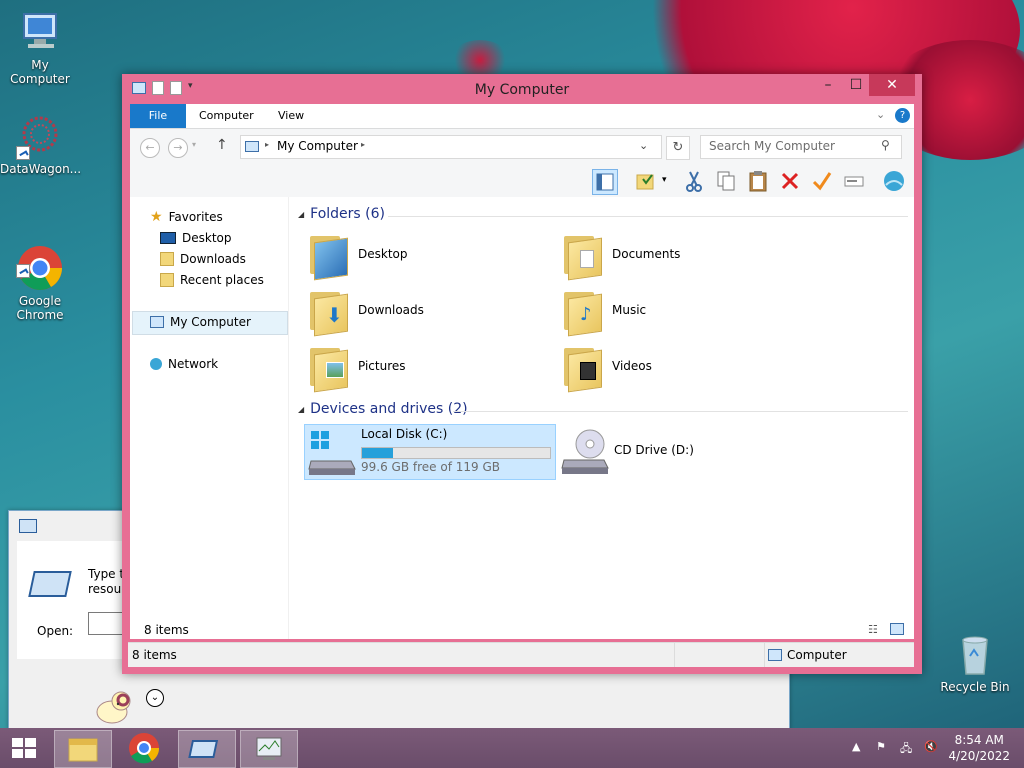  Describe the element at coordinates (828, 85) in the screenshot. I see `minimize-button: –` at that location.